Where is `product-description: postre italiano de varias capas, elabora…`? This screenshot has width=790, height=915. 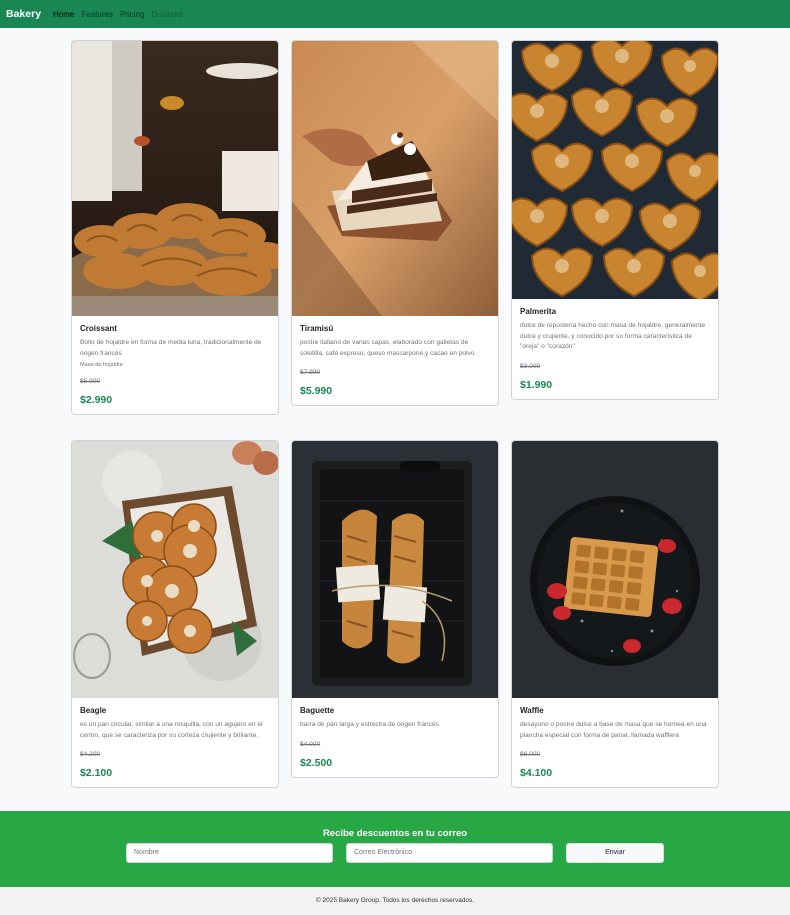 product-description: postre italiano de varias capas, elabora… is located at coordinates (387, 348).